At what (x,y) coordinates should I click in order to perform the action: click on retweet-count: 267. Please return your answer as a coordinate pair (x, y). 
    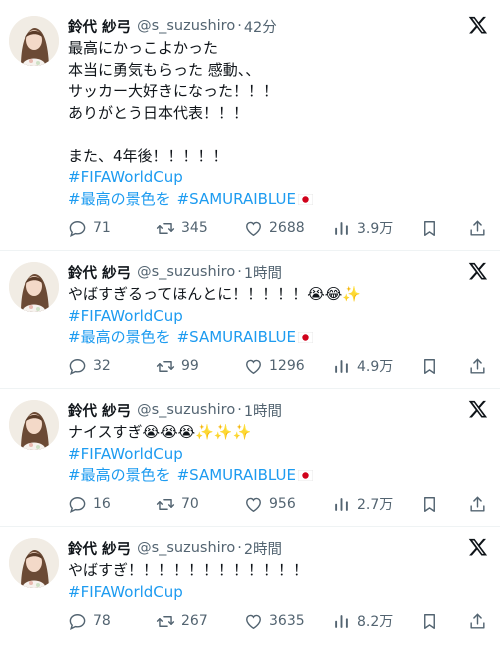
    Looking at the image, I should click on (194, 621).